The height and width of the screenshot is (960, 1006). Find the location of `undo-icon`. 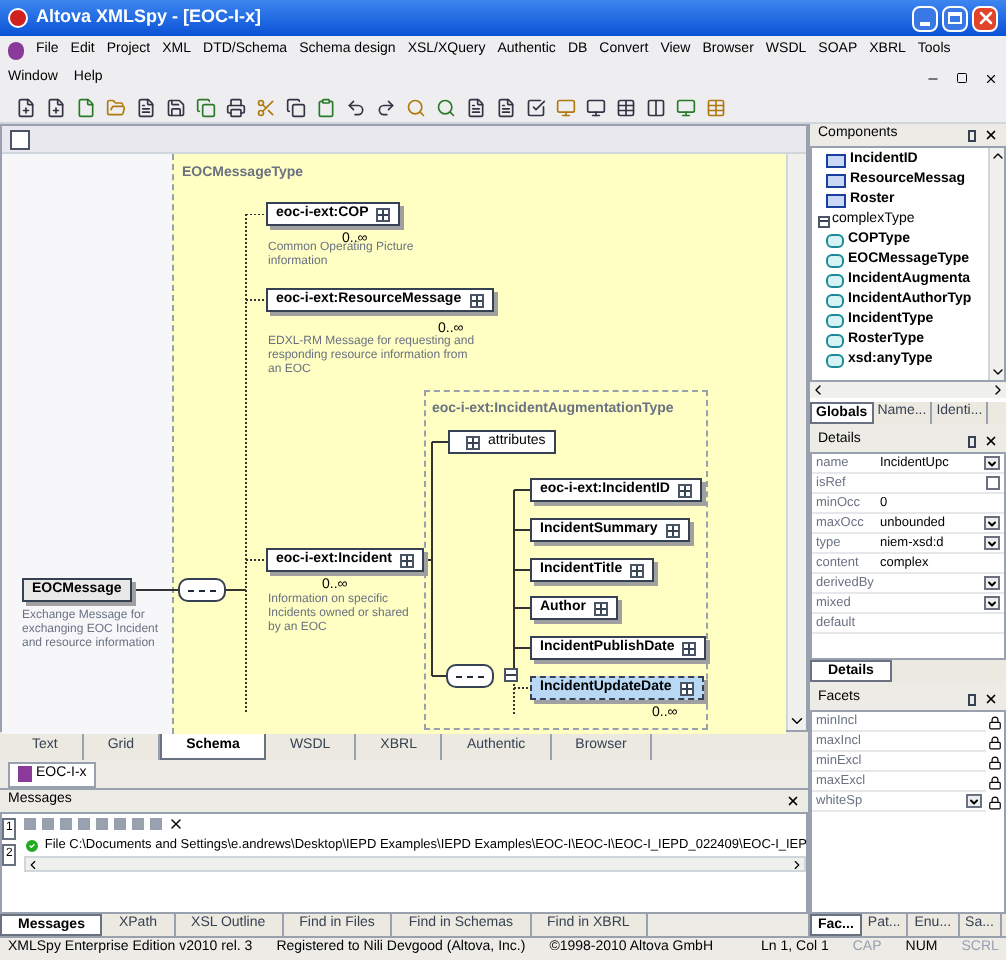

undo-icon is located at coordinates (356, 107).